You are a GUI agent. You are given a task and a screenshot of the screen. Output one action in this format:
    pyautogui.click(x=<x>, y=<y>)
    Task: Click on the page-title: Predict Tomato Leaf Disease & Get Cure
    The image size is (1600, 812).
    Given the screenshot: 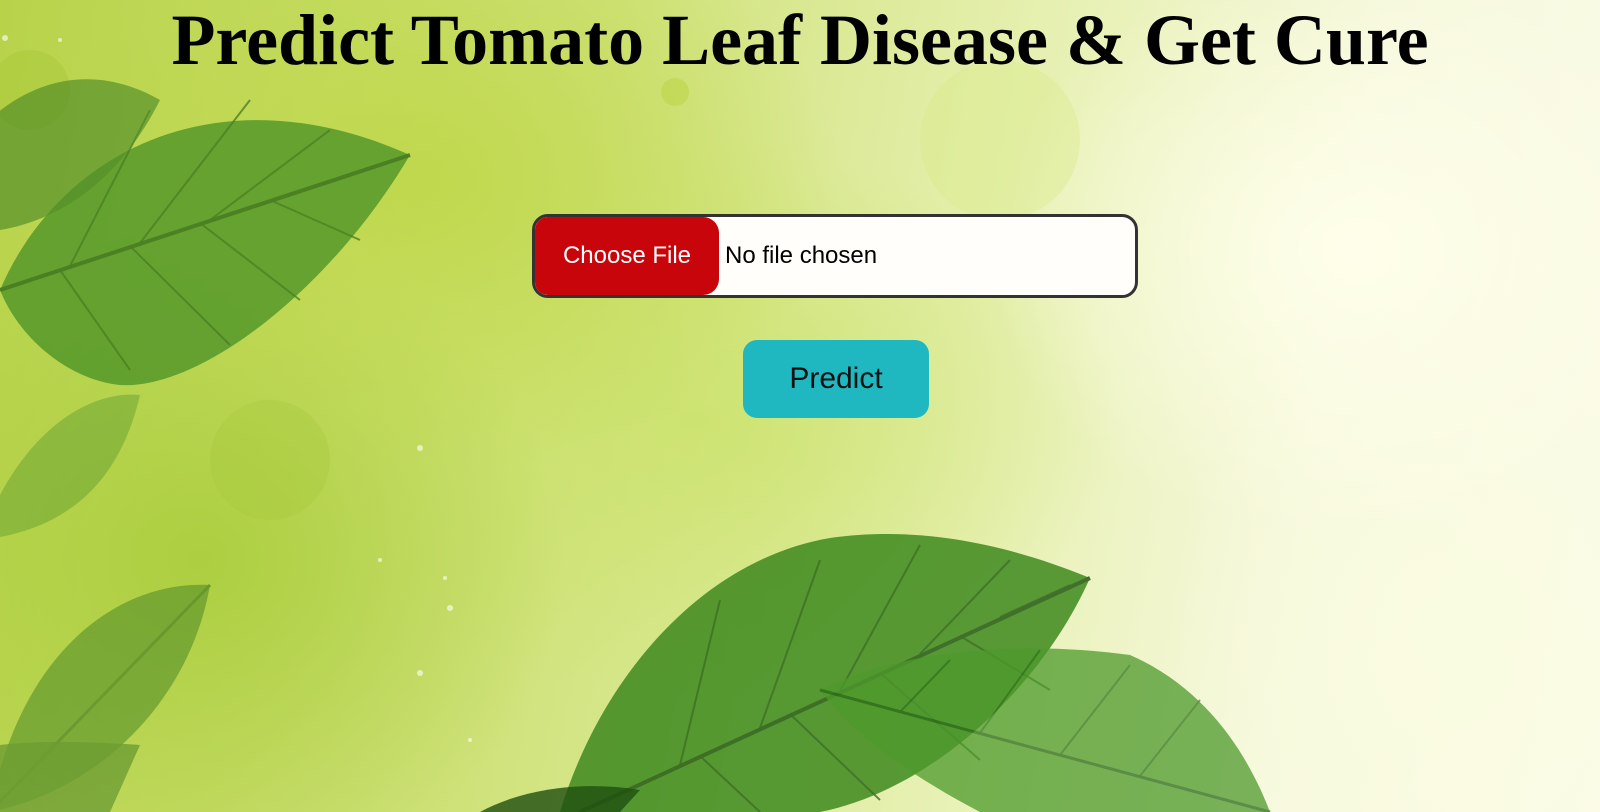 What is the action you would take?
    pyautogui.click(x=800, y=40)
    